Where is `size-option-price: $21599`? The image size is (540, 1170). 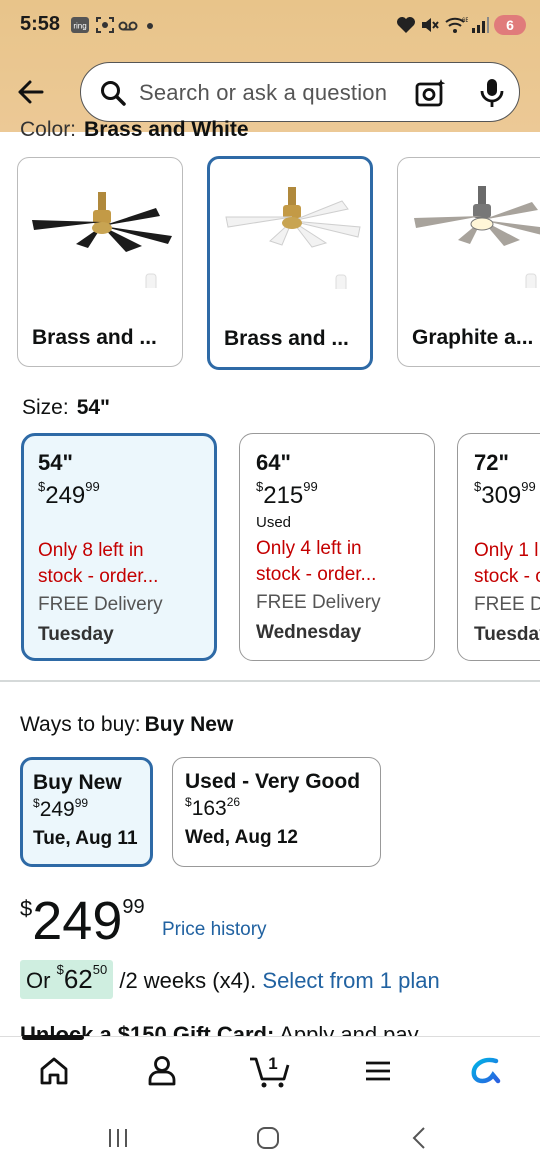 size-option-price: $21599 is located at coordinates (287, 494).